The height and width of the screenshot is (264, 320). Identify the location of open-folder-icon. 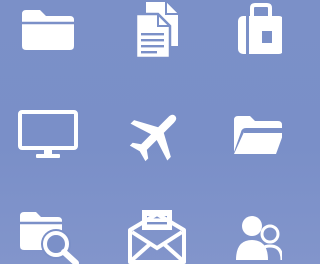
(257, 135).